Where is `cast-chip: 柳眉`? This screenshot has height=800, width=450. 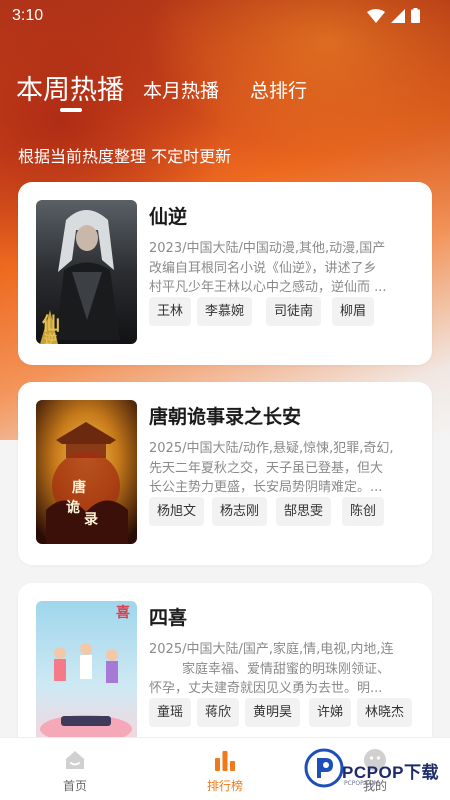
cast-chip: 柳眉 is located at coordinates (353, 311).